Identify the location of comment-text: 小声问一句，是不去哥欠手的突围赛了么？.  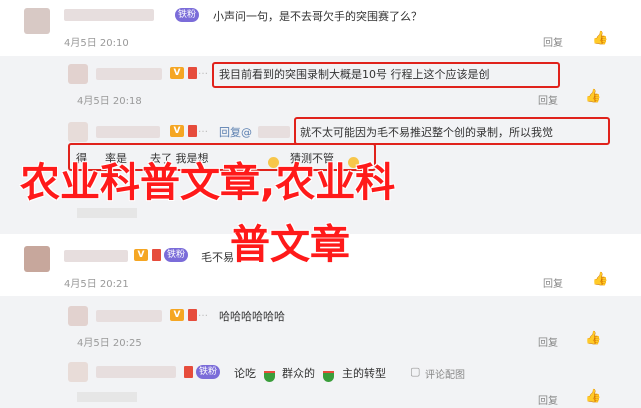
(317, 16).